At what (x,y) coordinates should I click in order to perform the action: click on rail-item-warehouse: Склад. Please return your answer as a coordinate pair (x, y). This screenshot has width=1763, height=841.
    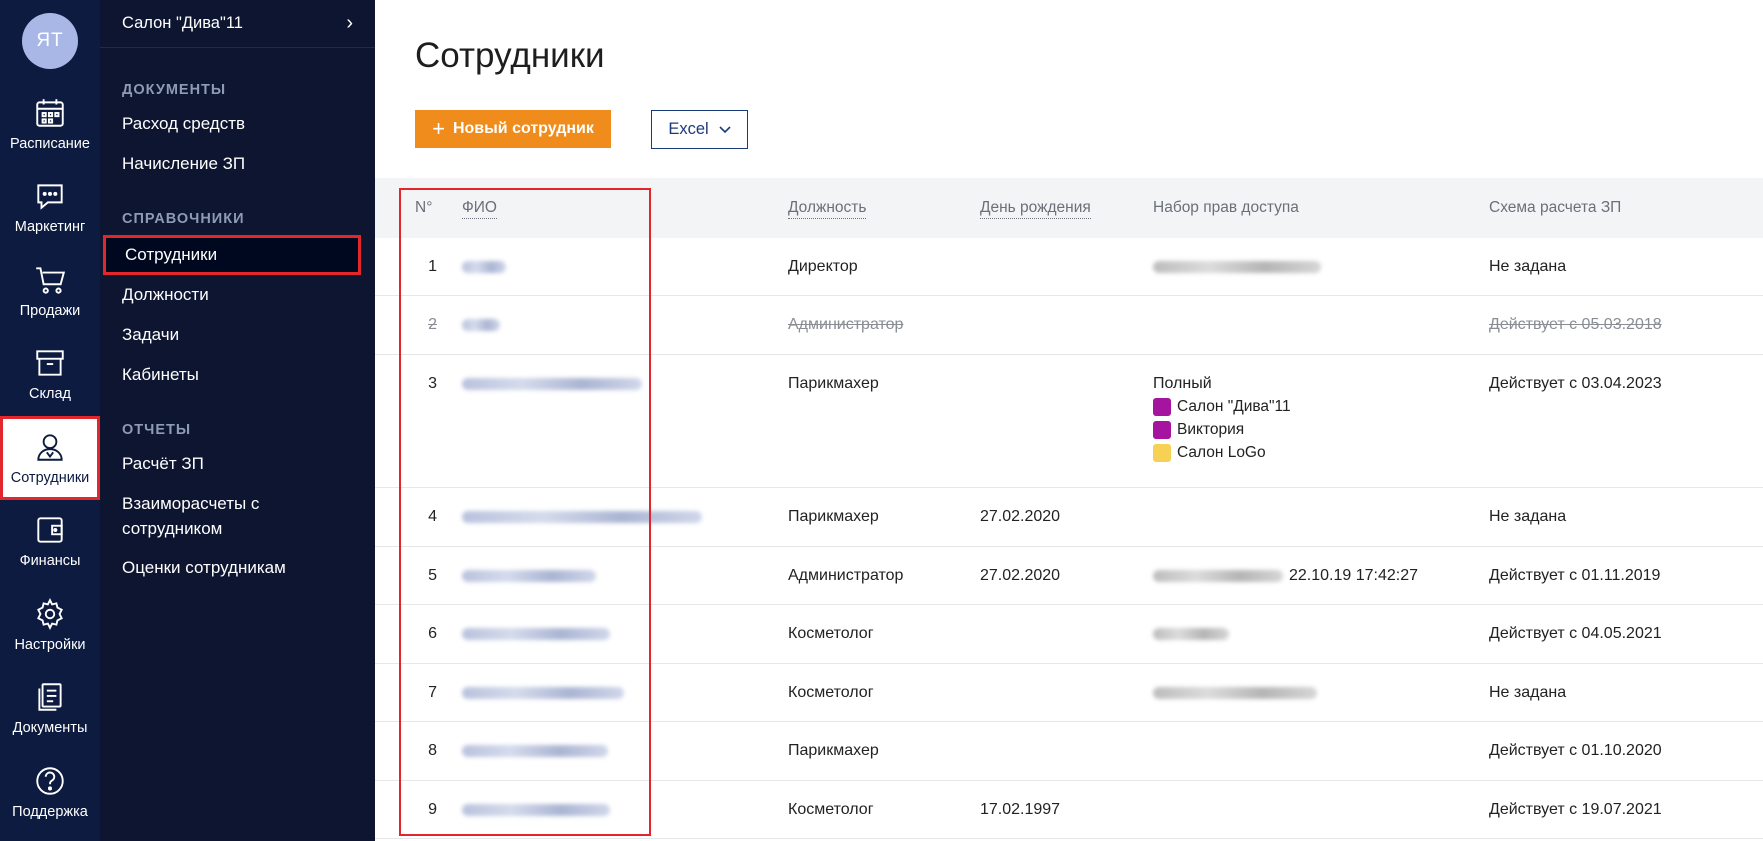
    Looking at the image, I should click on (50, 375).